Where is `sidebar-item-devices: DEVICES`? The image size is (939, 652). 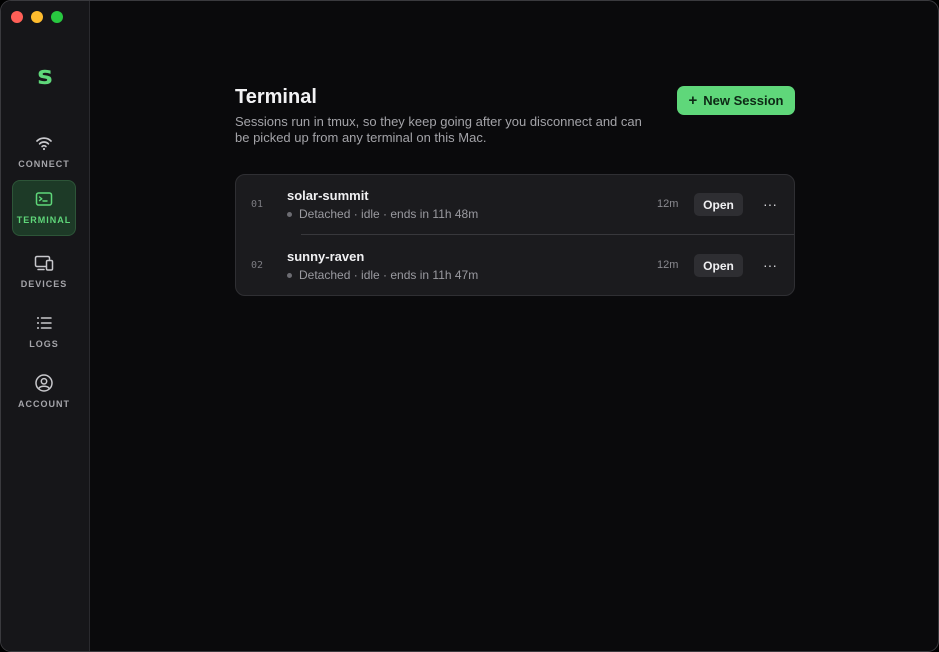 sidebar-item-devices: DEVICES is located at coordinates (44, 273).